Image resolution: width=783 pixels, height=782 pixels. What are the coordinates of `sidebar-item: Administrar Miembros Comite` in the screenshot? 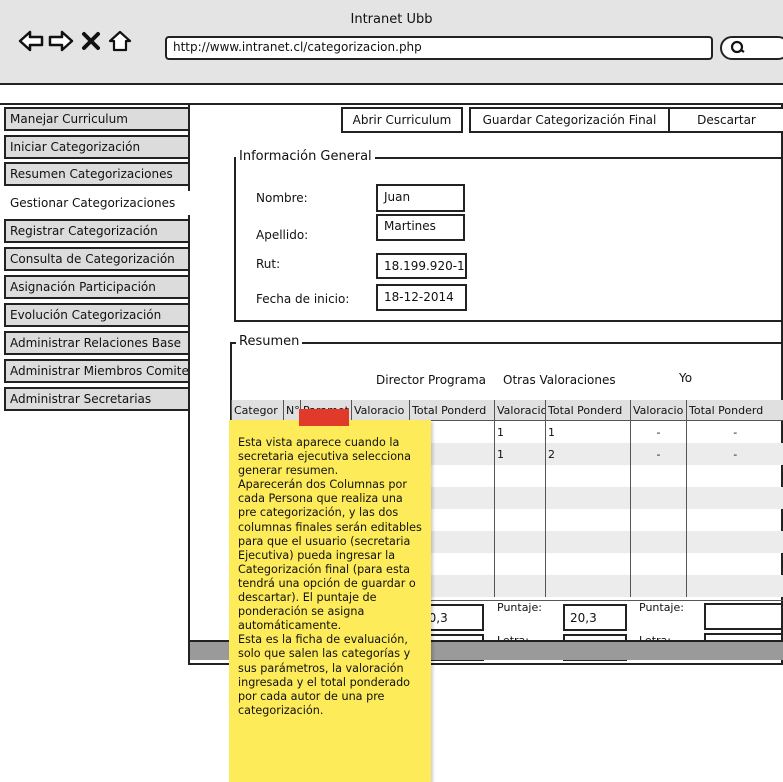 It's located at (97, 371).